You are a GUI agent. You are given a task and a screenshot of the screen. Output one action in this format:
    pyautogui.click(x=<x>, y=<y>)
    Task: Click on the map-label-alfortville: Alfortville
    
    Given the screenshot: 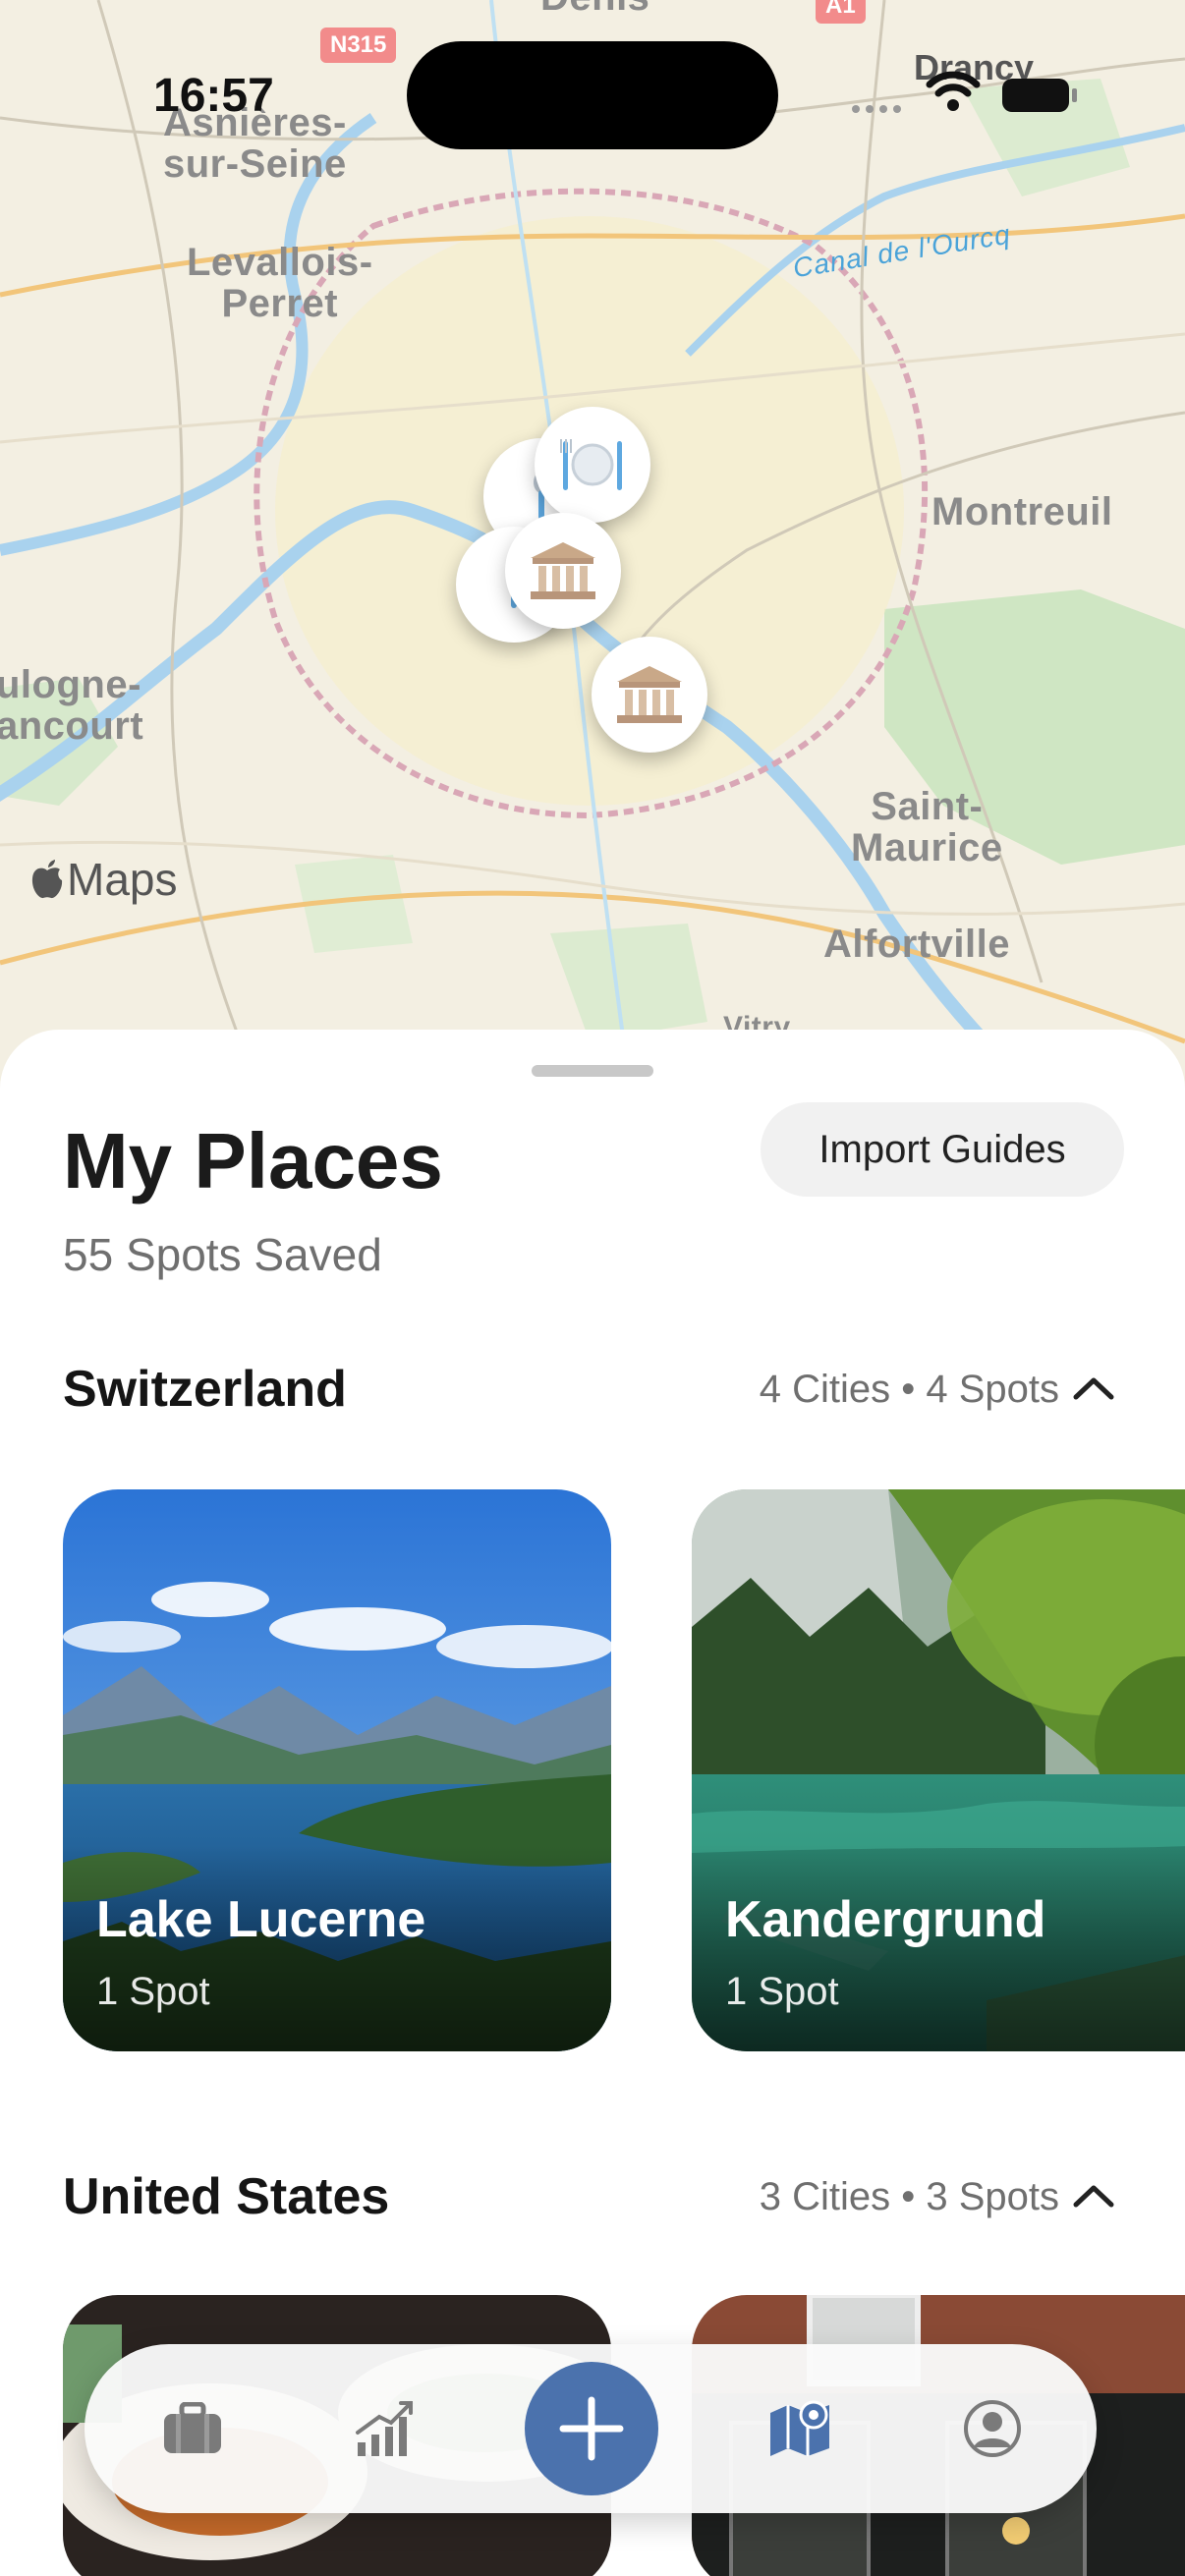 What is the action you would take?
    pyautogui.click(x=917, y=944)
    